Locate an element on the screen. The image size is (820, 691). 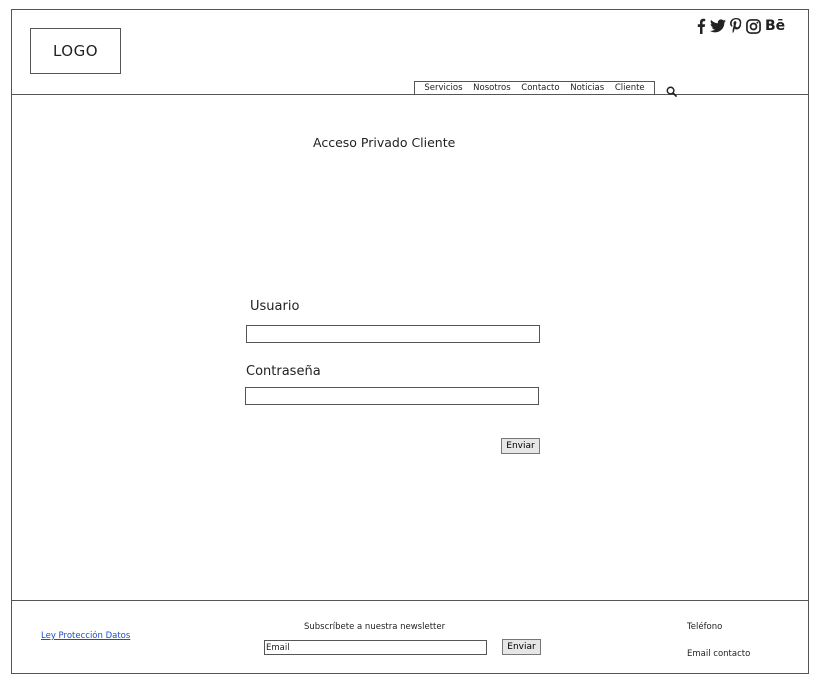
nav-item-nosotros: Nosotros is located at coordinates (491, 88).